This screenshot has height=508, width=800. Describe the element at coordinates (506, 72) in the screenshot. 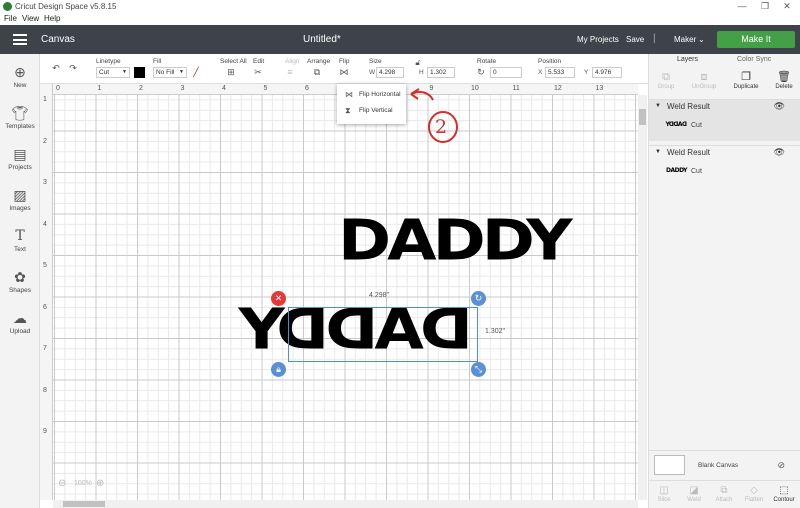

I see `rotate-input: 0` at that location.